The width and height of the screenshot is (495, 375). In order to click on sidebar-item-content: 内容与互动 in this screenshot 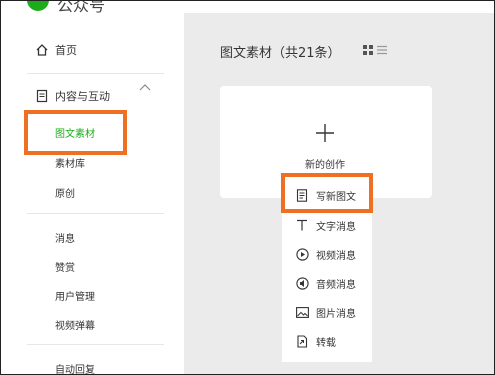, I will do `click(92, 96)`.